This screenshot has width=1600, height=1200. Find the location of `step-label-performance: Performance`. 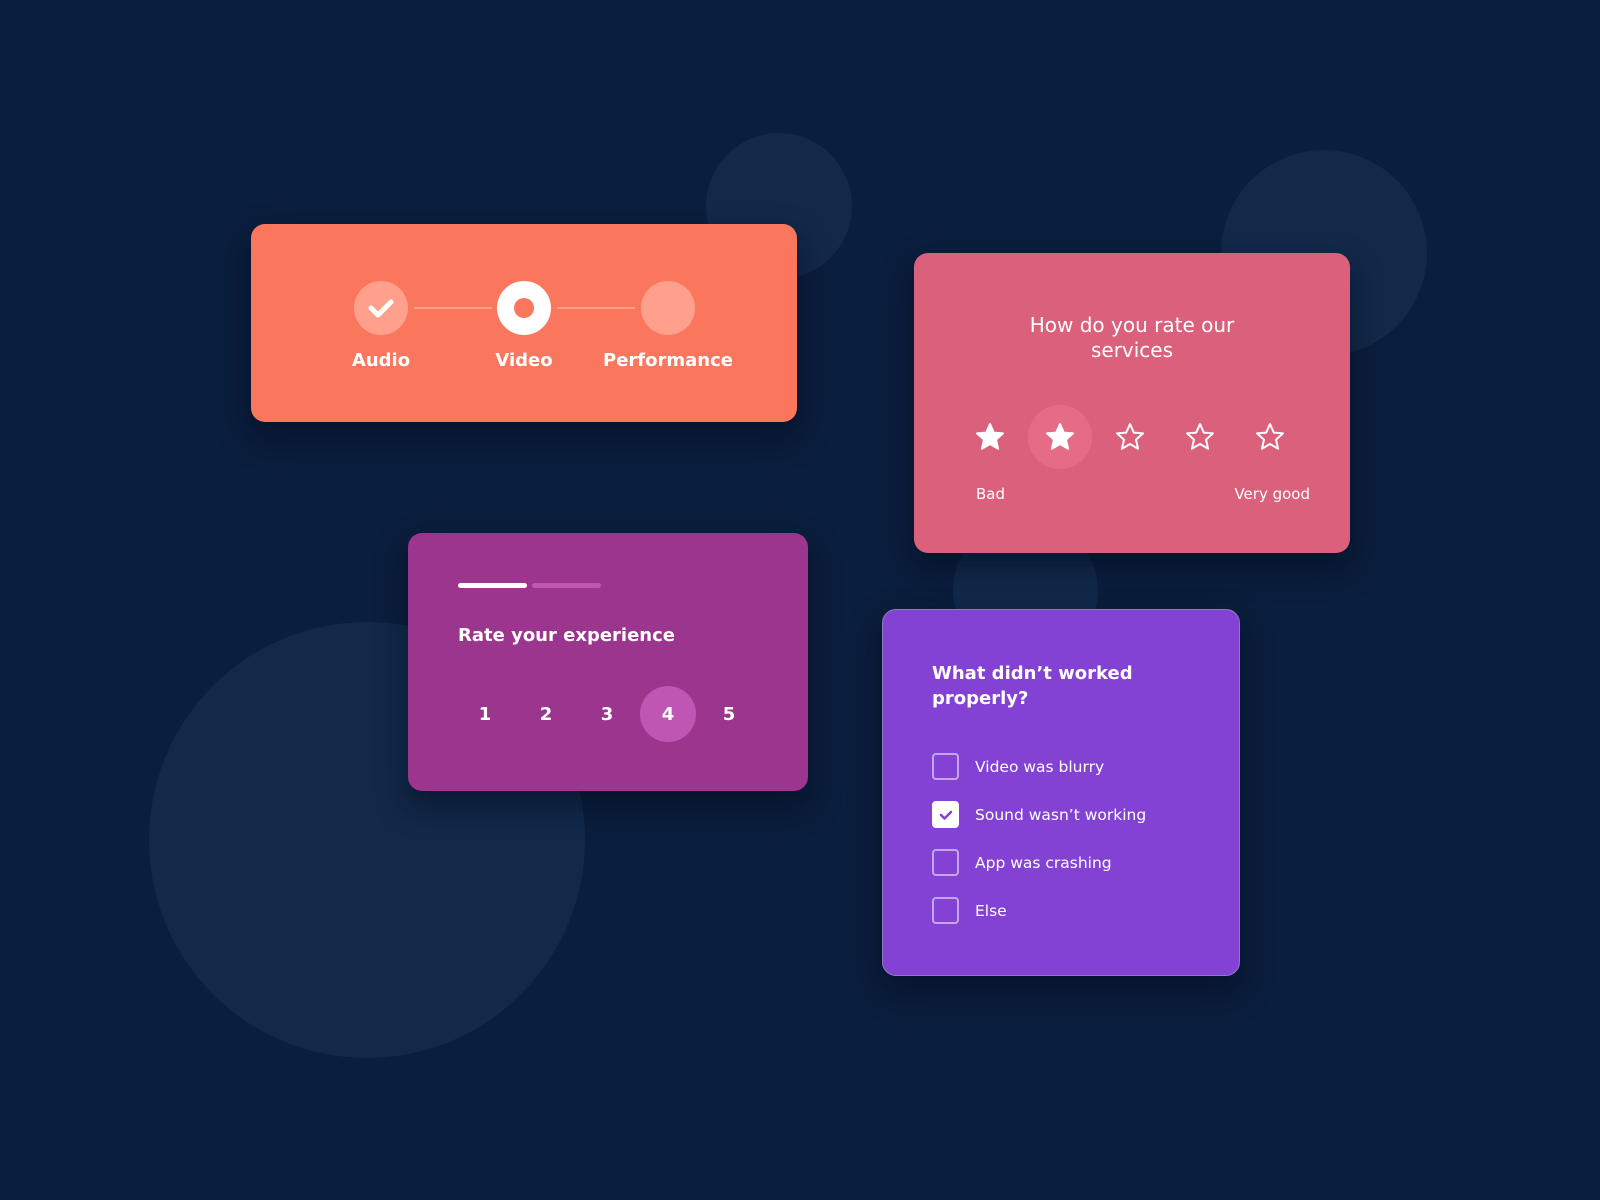

step-label-performance: Performance is located at coordinates (668, 360).